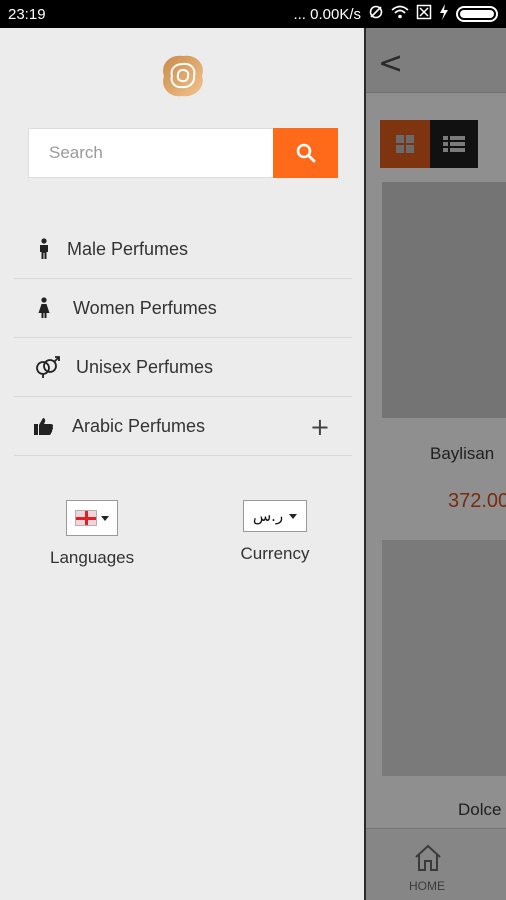 This screenshot has width=506, height=900. Describe the element at coordinates (128, 248) in the screenshot. I see `menu-item-label: Male Perfumes` at that location.